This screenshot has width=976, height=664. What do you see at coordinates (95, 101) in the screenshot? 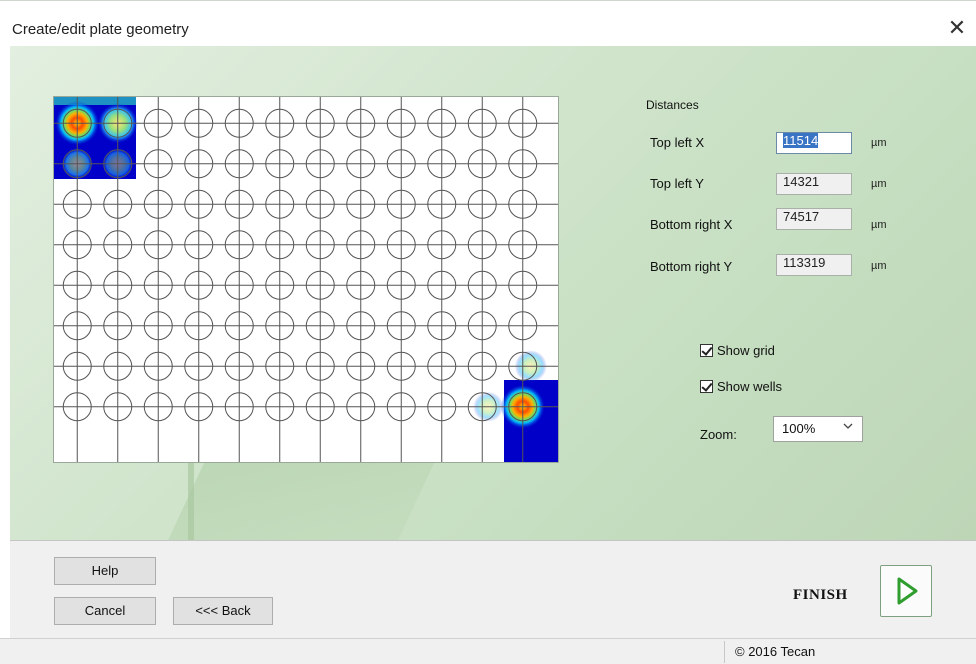
I see `heatmap-edge` at bounding box center [95, 101].